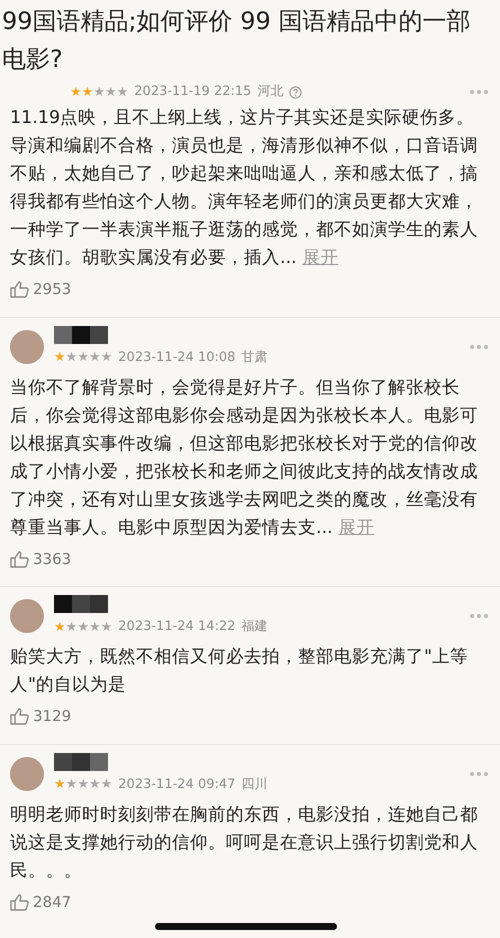 The height and width of the screenshot is (938, 500). I want to click on help-icon, so click(295, 92).